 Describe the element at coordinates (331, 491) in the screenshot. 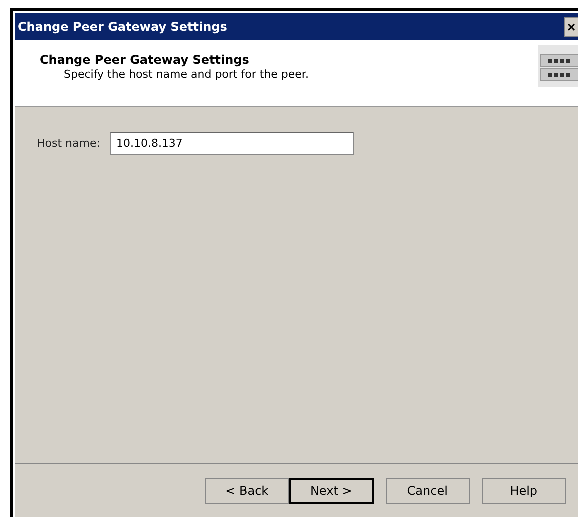

I see `dialog-button: Next >` at that location.